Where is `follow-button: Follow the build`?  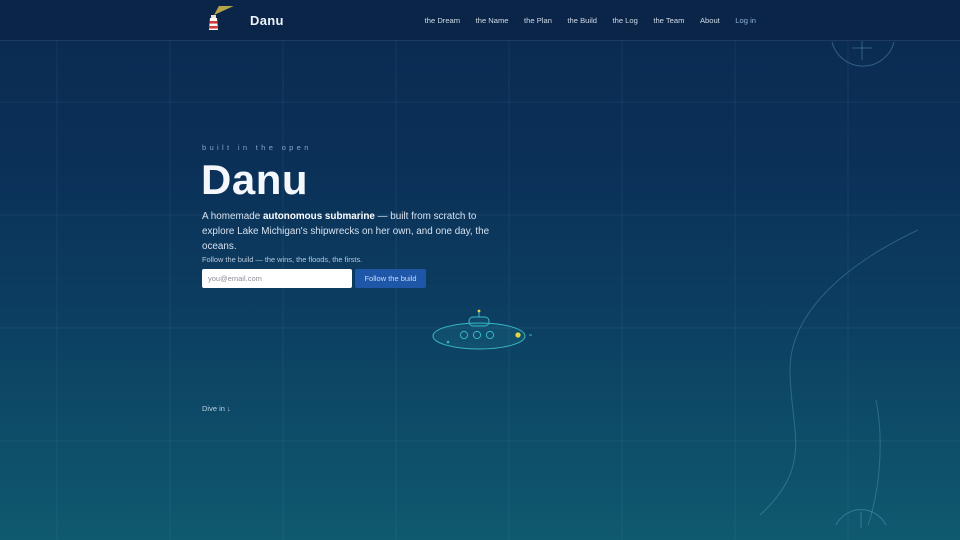
follow-button: Follow the build is located at coordinates (390, 278).